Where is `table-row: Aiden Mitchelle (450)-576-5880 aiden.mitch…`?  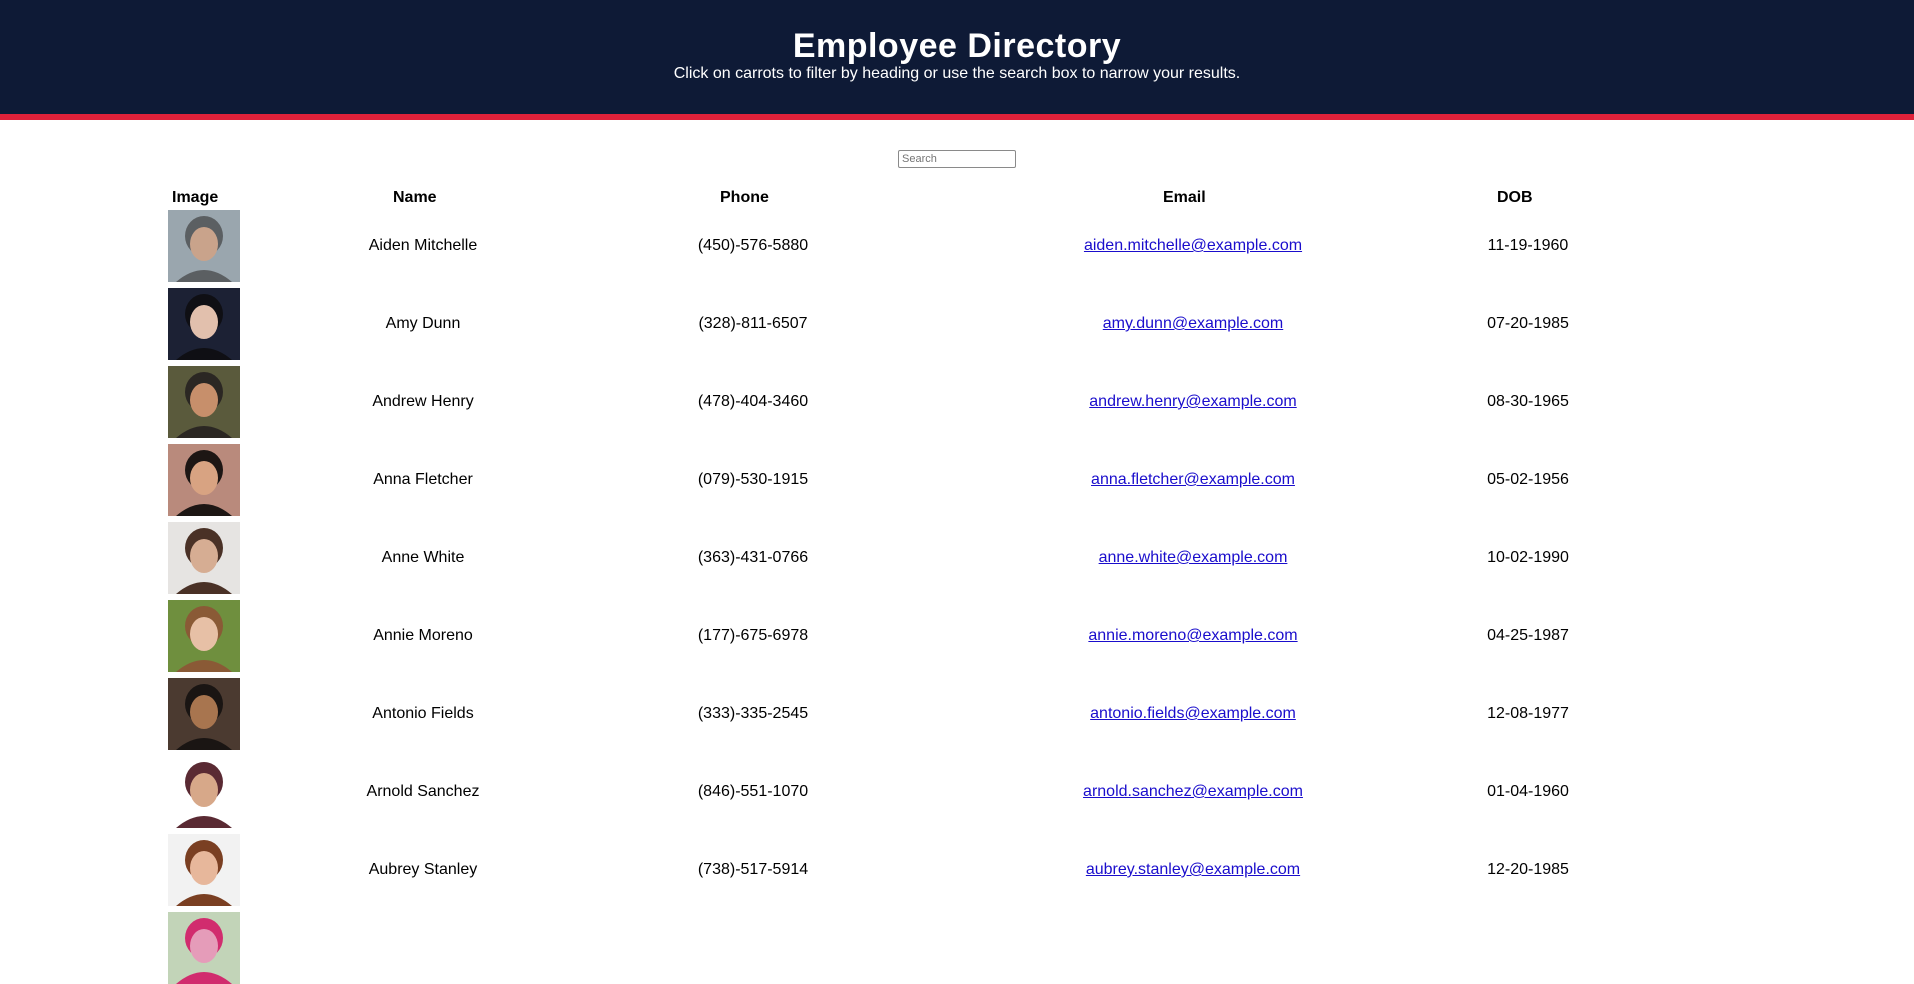
table-row: Aiden Mitchelle (450)-576-5880 aiden.mitch… is located at coordinates (968, 246).